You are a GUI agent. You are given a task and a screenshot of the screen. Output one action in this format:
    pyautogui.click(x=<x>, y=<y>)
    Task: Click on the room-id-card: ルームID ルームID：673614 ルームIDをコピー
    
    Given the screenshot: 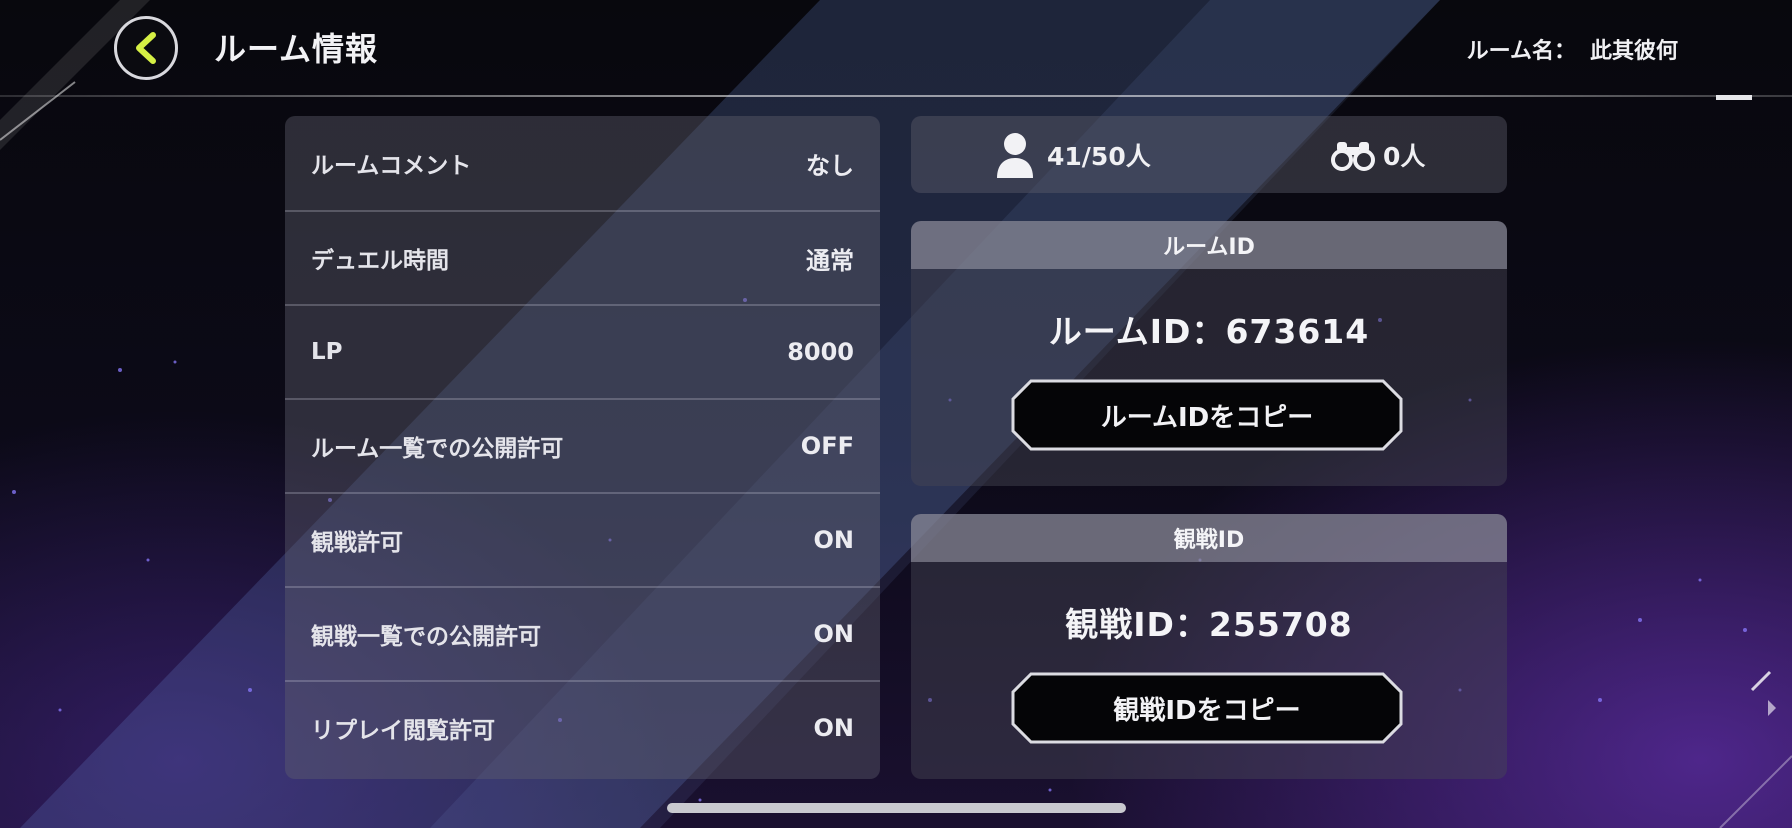 What is the action you would take?
    pyautogui.click(x=1209, y=353)
    